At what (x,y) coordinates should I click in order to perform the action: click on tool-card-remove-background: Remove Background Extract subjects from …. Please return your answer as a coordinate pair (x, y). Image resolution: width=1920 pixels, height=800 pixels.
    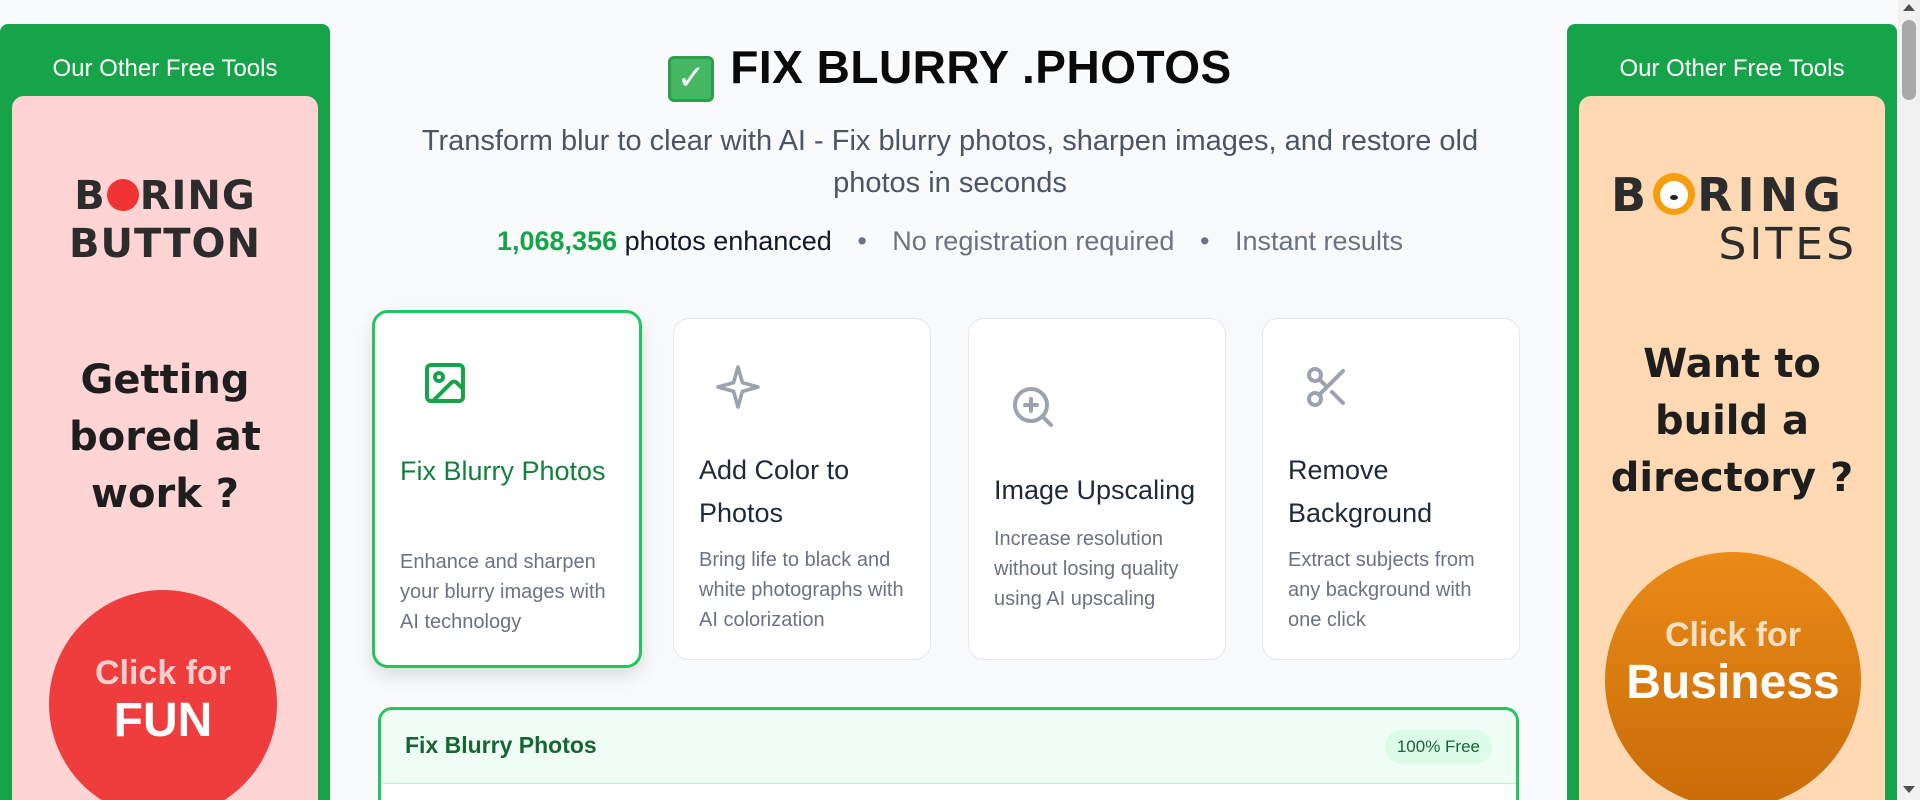
    Looking at the image, I should click on (1391, 489).